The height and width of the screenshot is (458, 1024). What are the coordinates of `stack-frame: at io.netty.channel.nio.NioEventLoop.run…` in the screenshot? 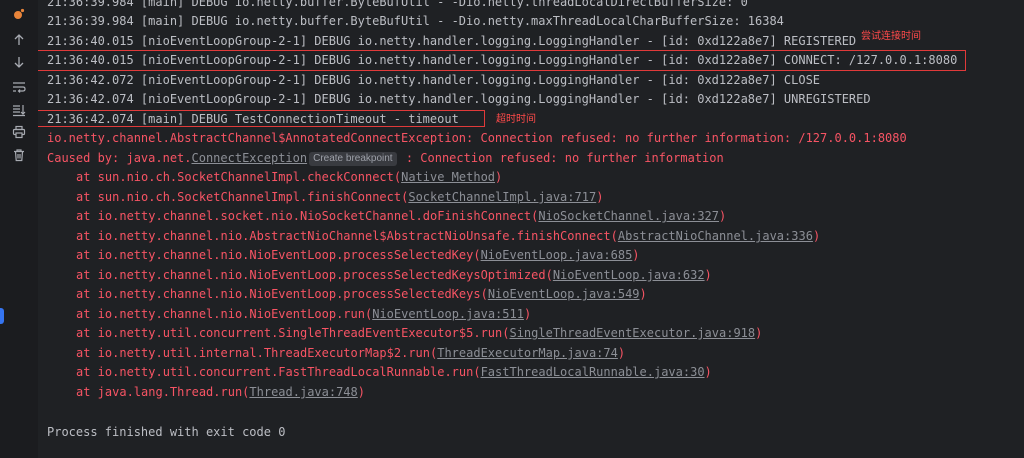 It's located at (303, 314).